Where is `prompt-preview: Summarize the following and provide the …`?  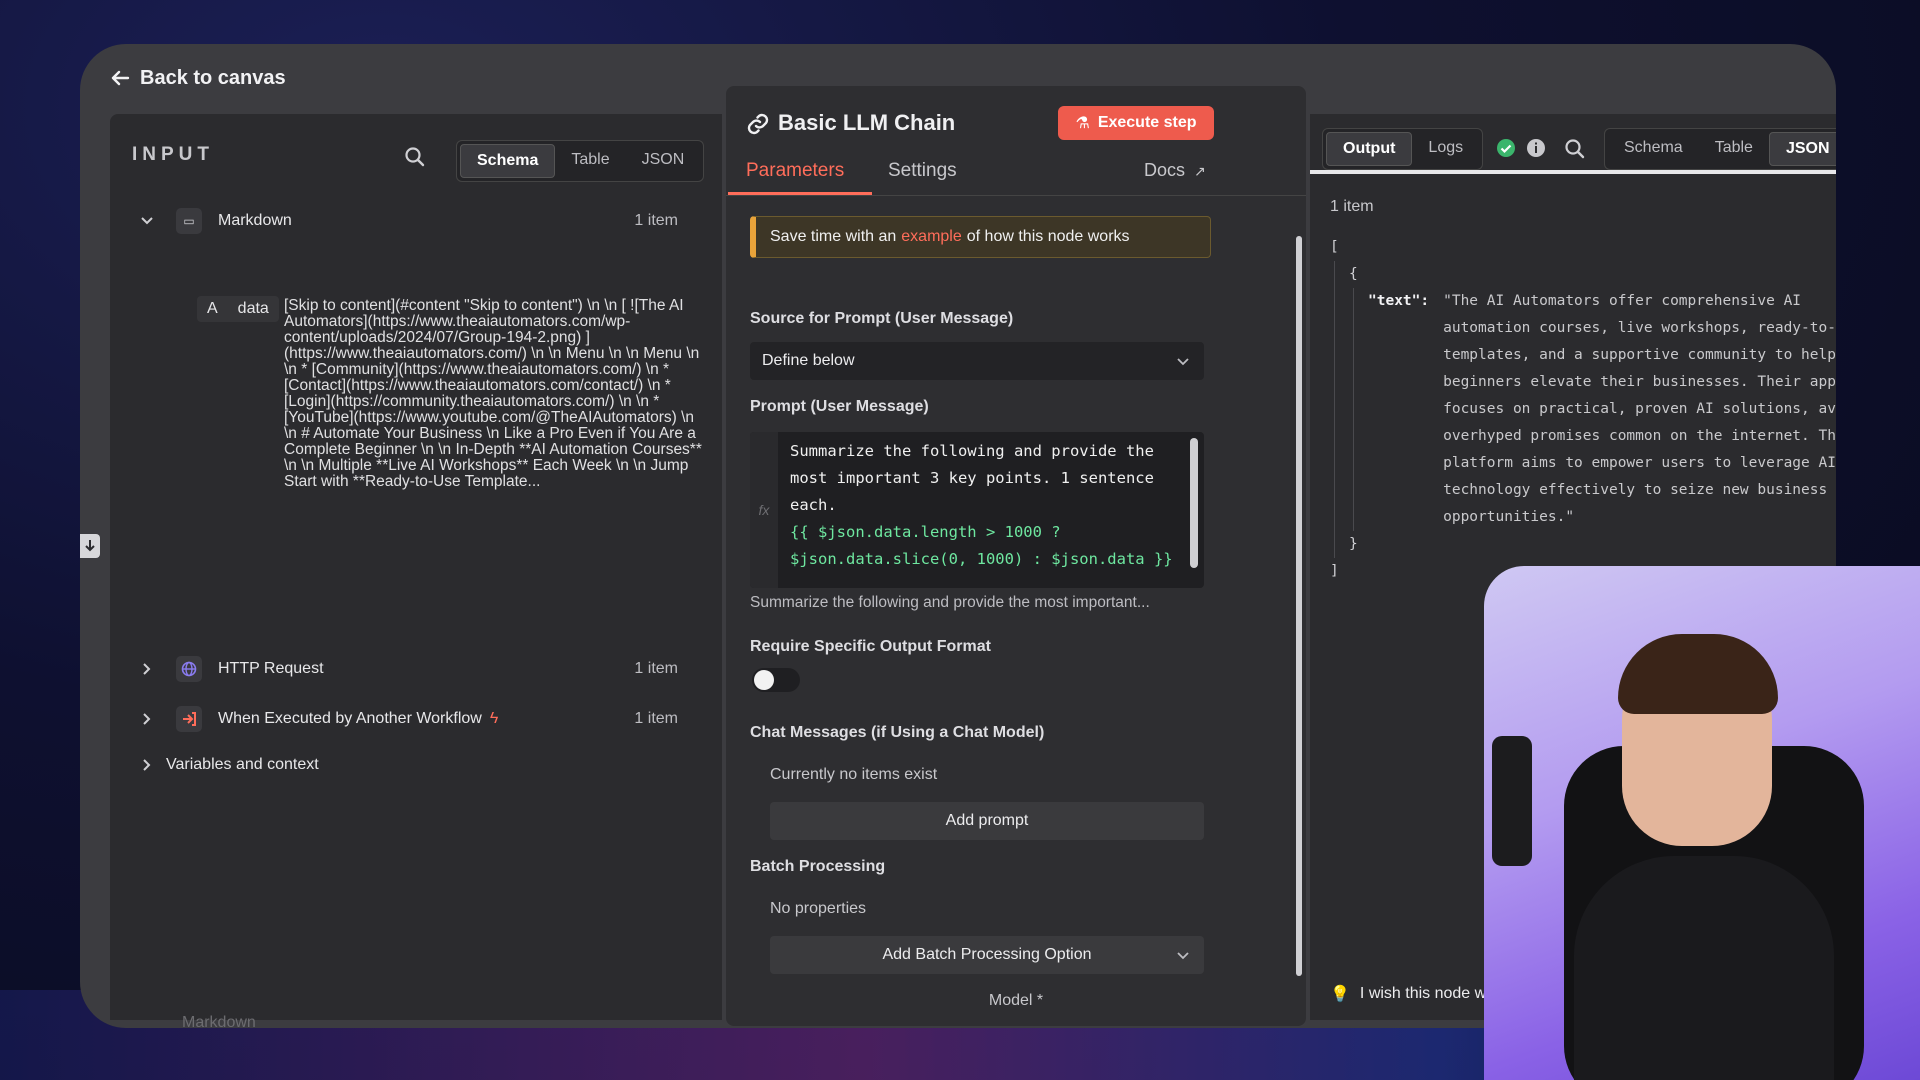 prompt-preview: Summarize the following and provide the … is located at coordinates (950, 602).